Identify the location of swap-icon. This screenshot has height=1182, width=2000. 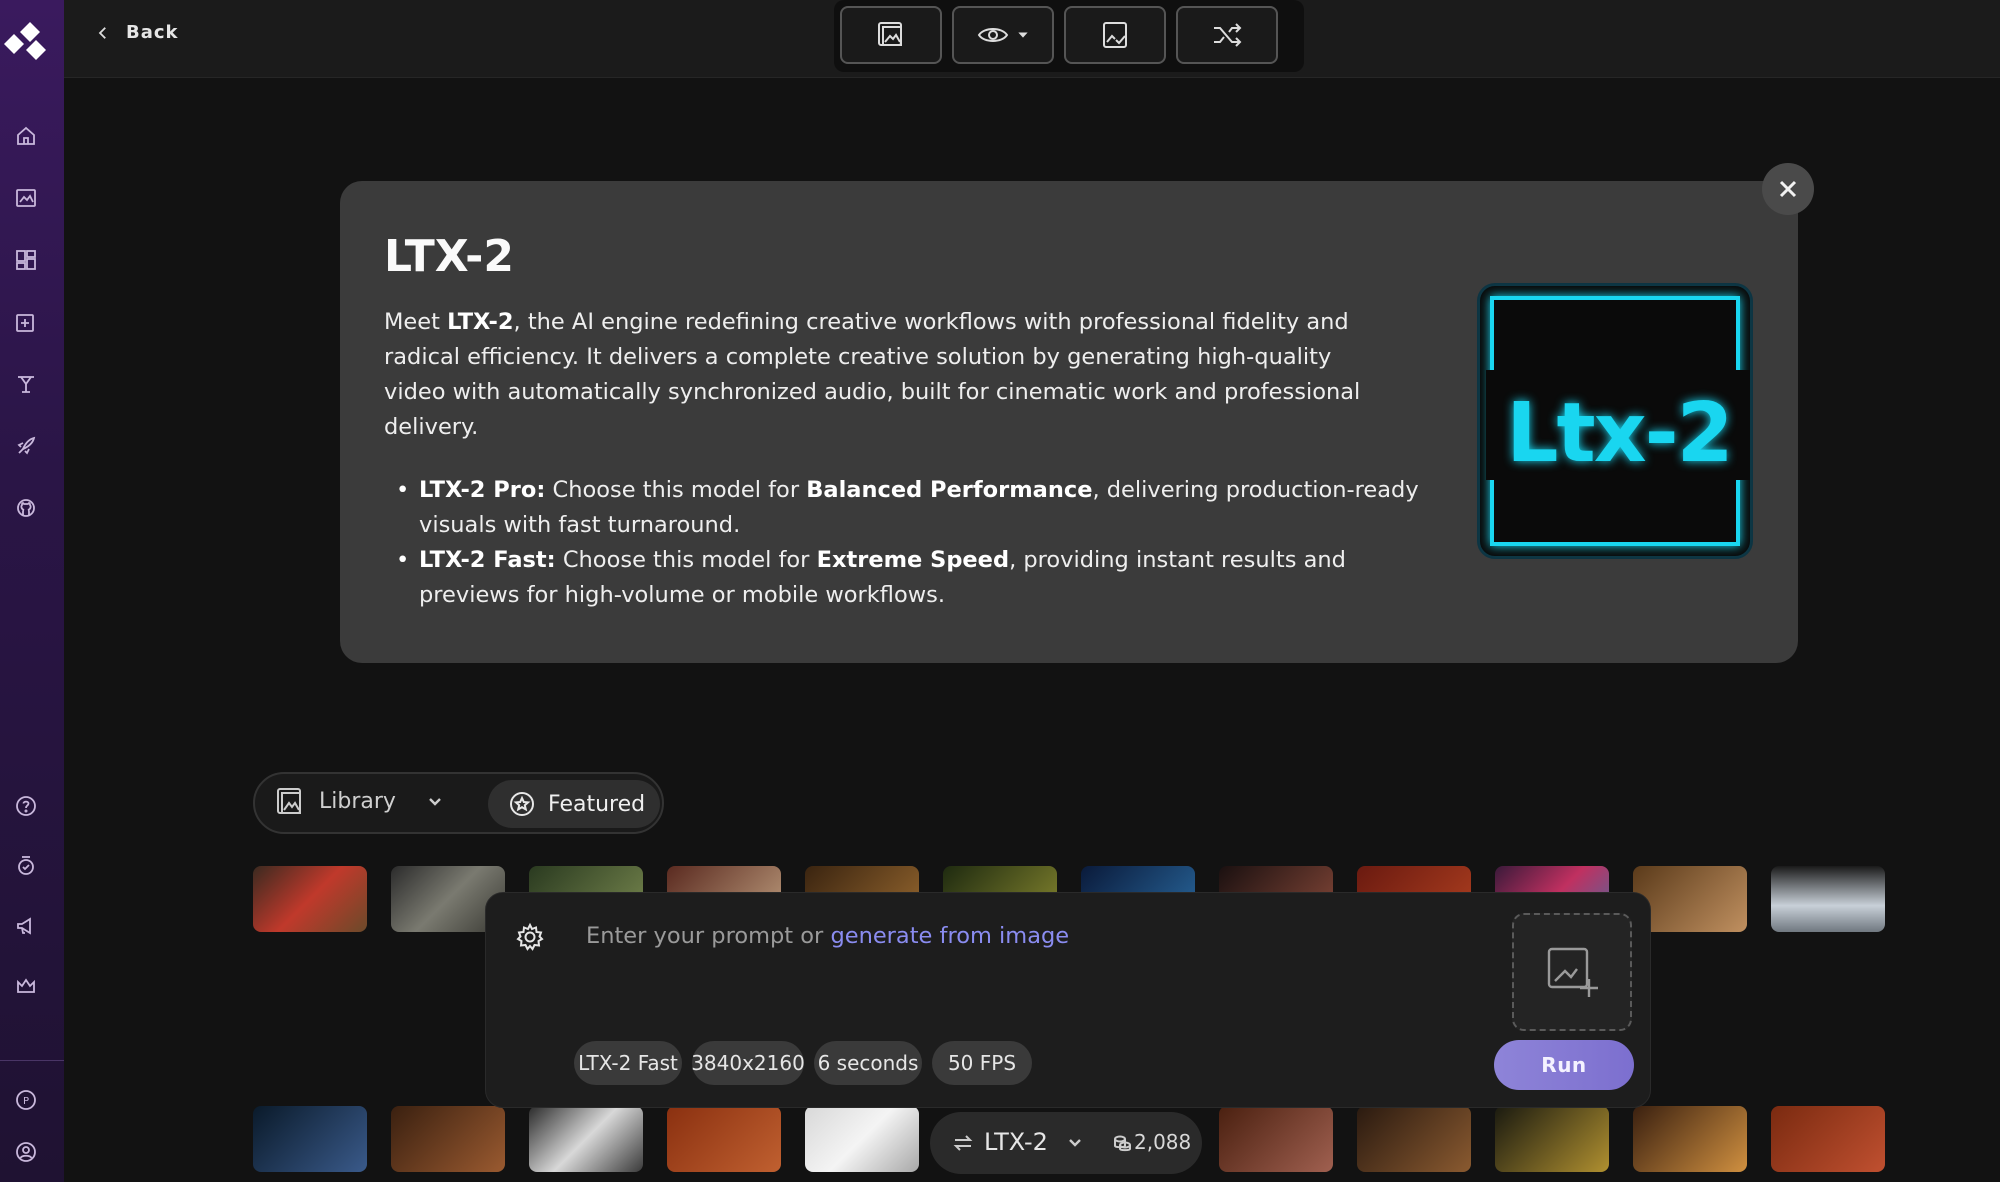
(963, 1143).